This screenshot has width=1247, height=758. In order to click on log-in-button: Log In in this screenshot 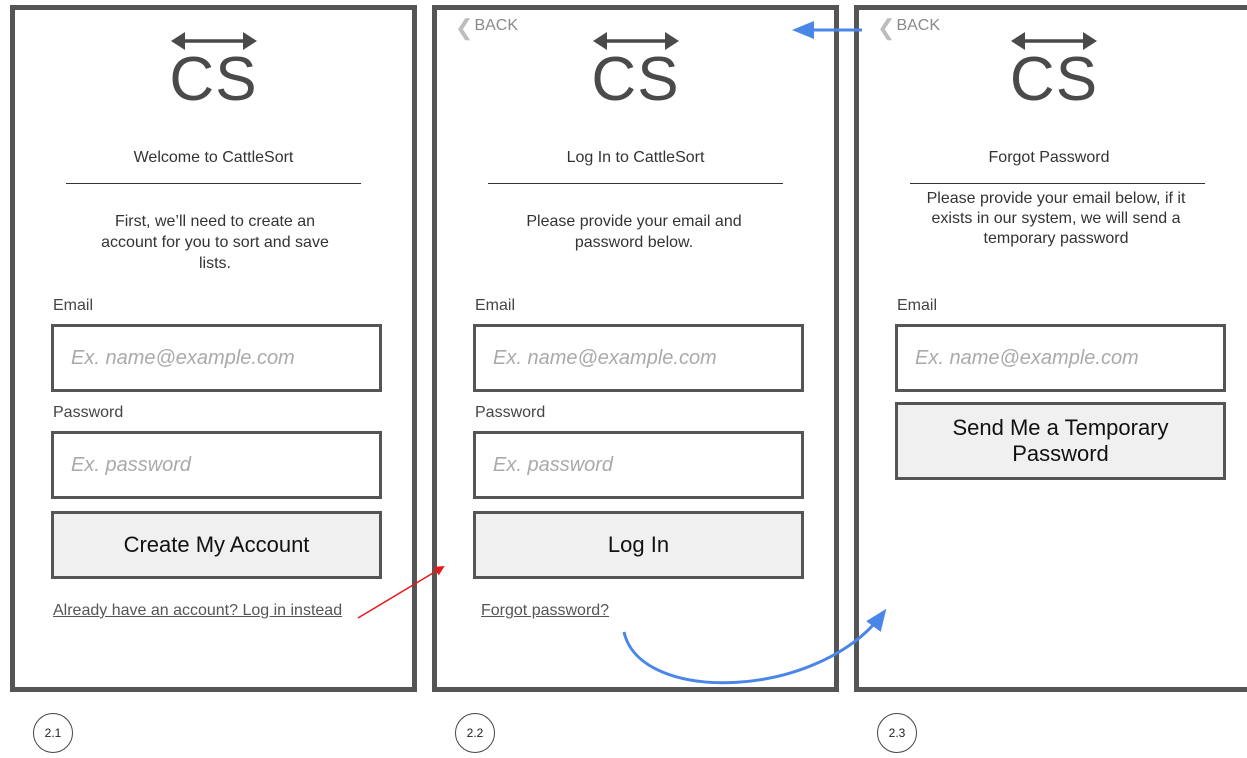, I will do `click(638, 545)`.